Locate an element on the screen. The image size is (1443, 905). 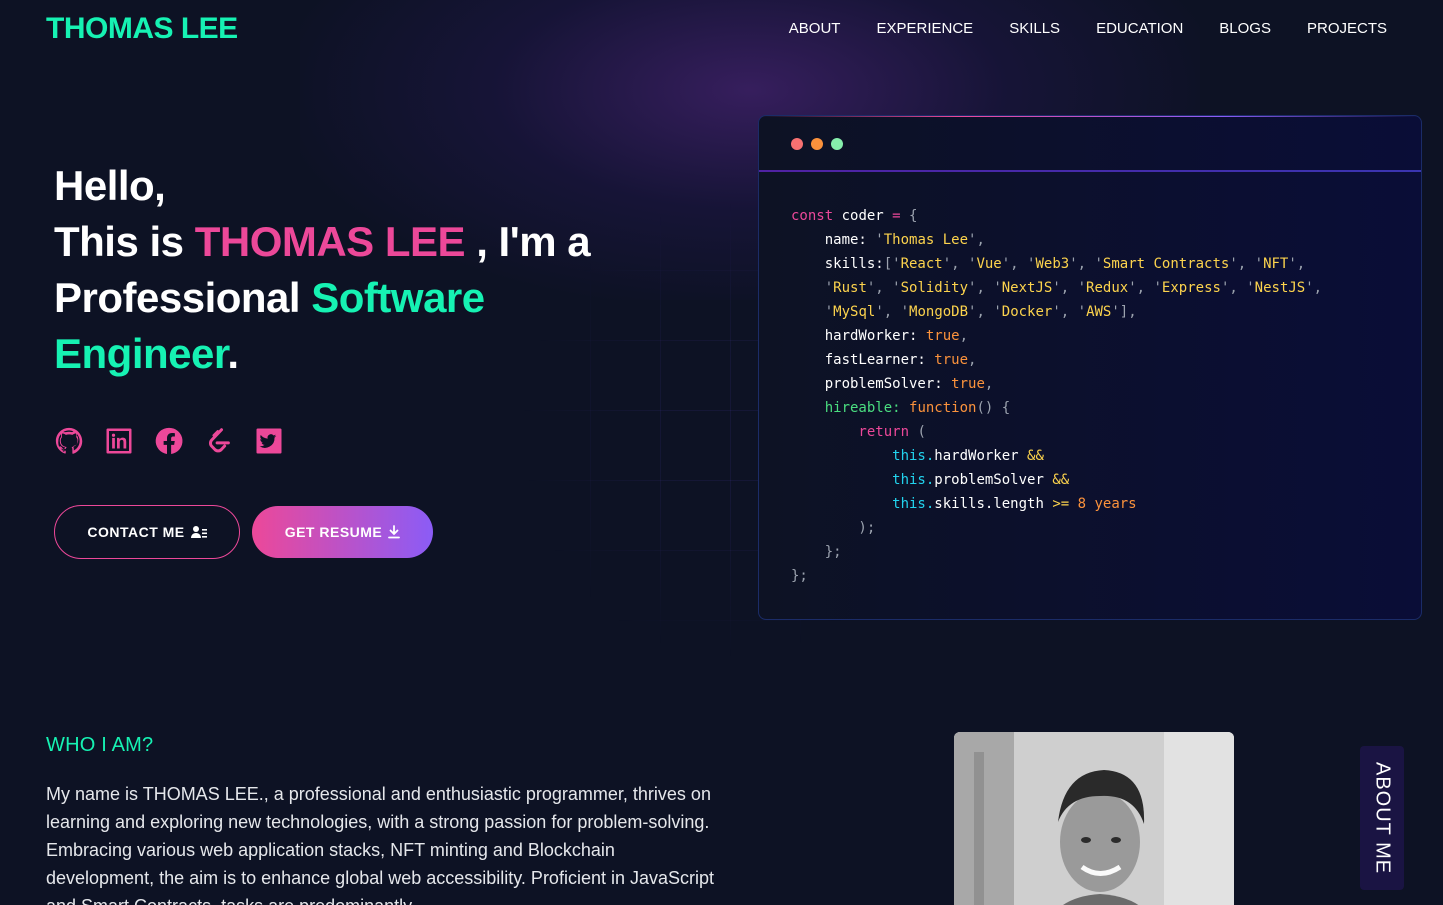
code-token: MongoDB is located at coordinates (939, 312).